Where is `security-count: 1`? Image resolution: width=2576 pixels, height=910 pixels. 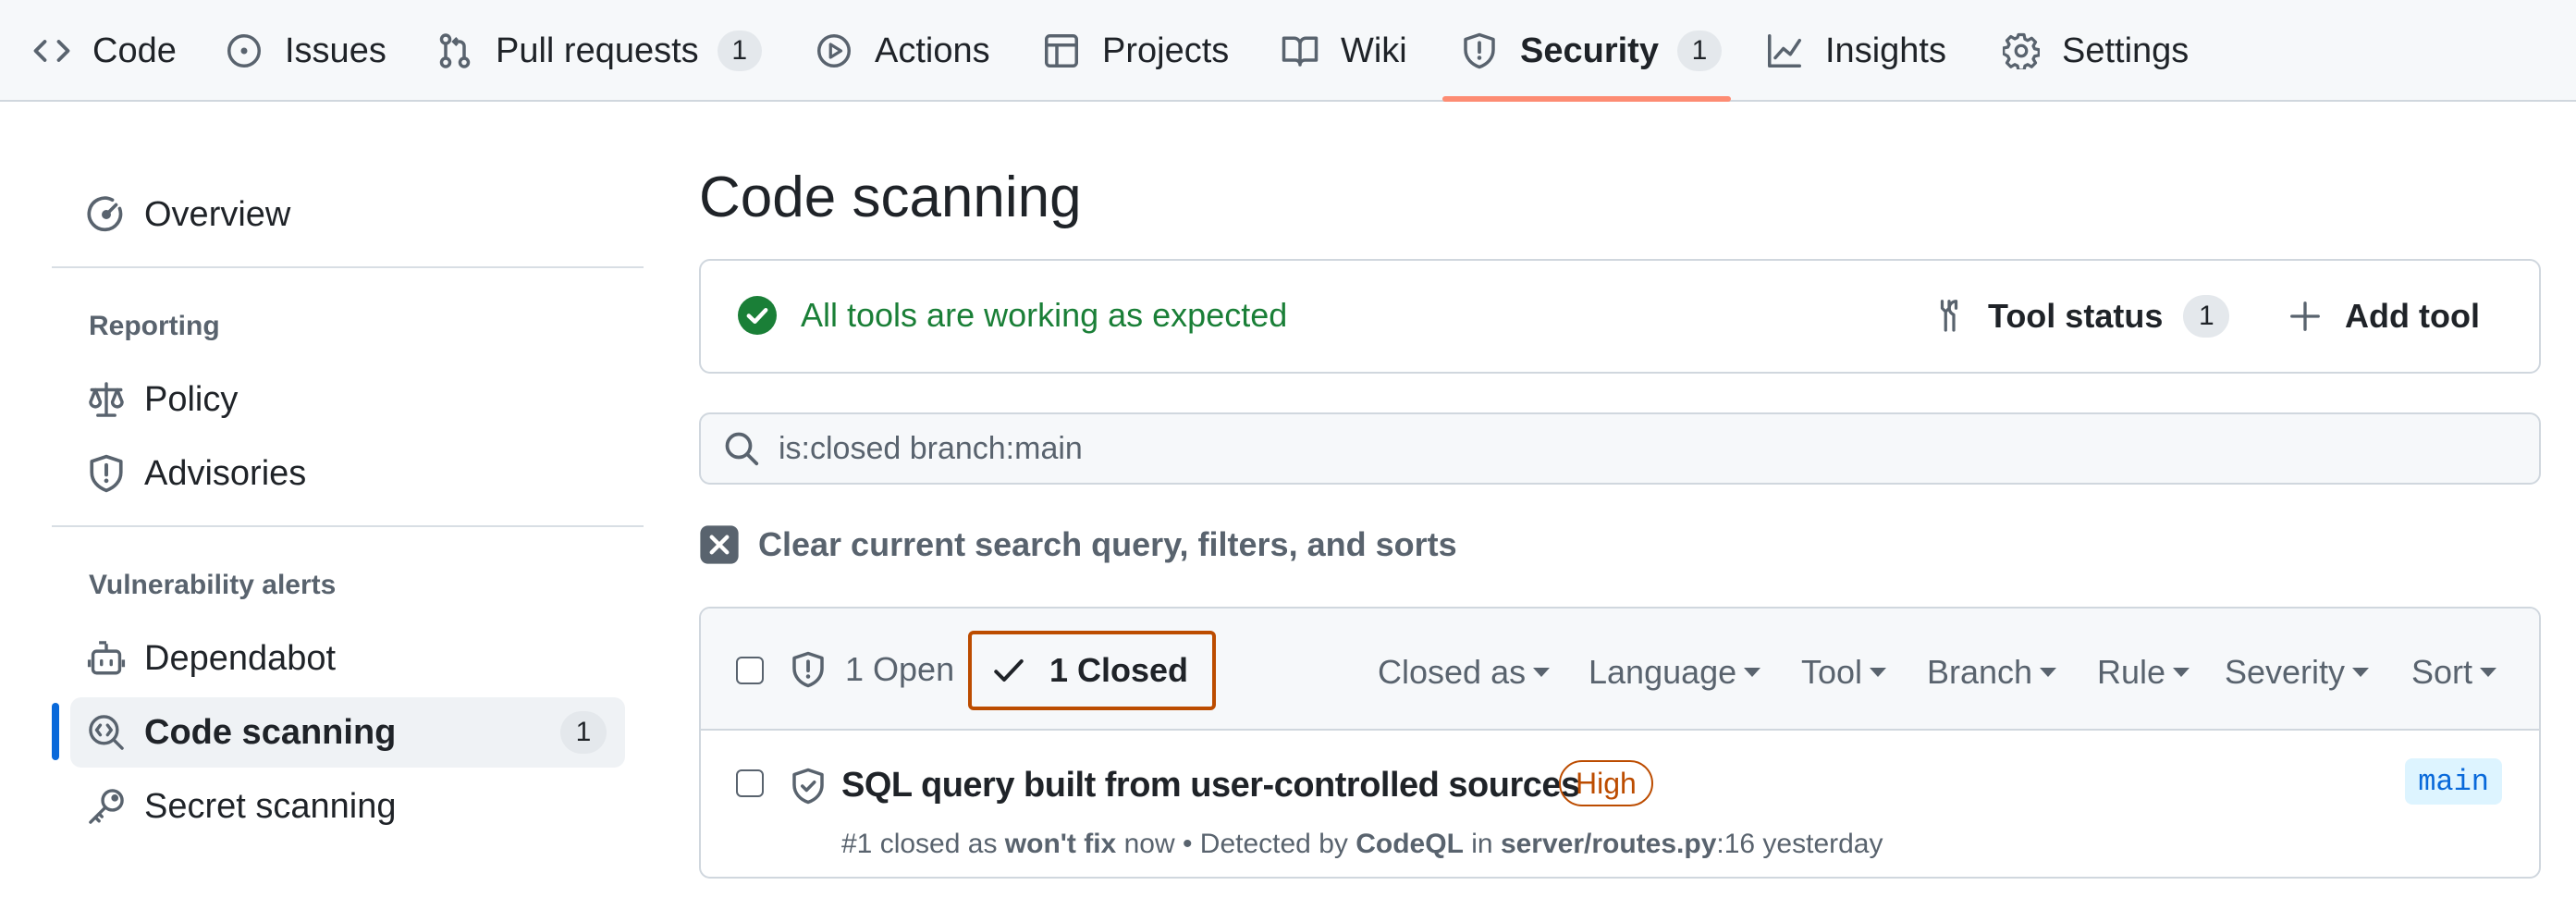 security-count: 1 is located at coordinates (1699, 51).